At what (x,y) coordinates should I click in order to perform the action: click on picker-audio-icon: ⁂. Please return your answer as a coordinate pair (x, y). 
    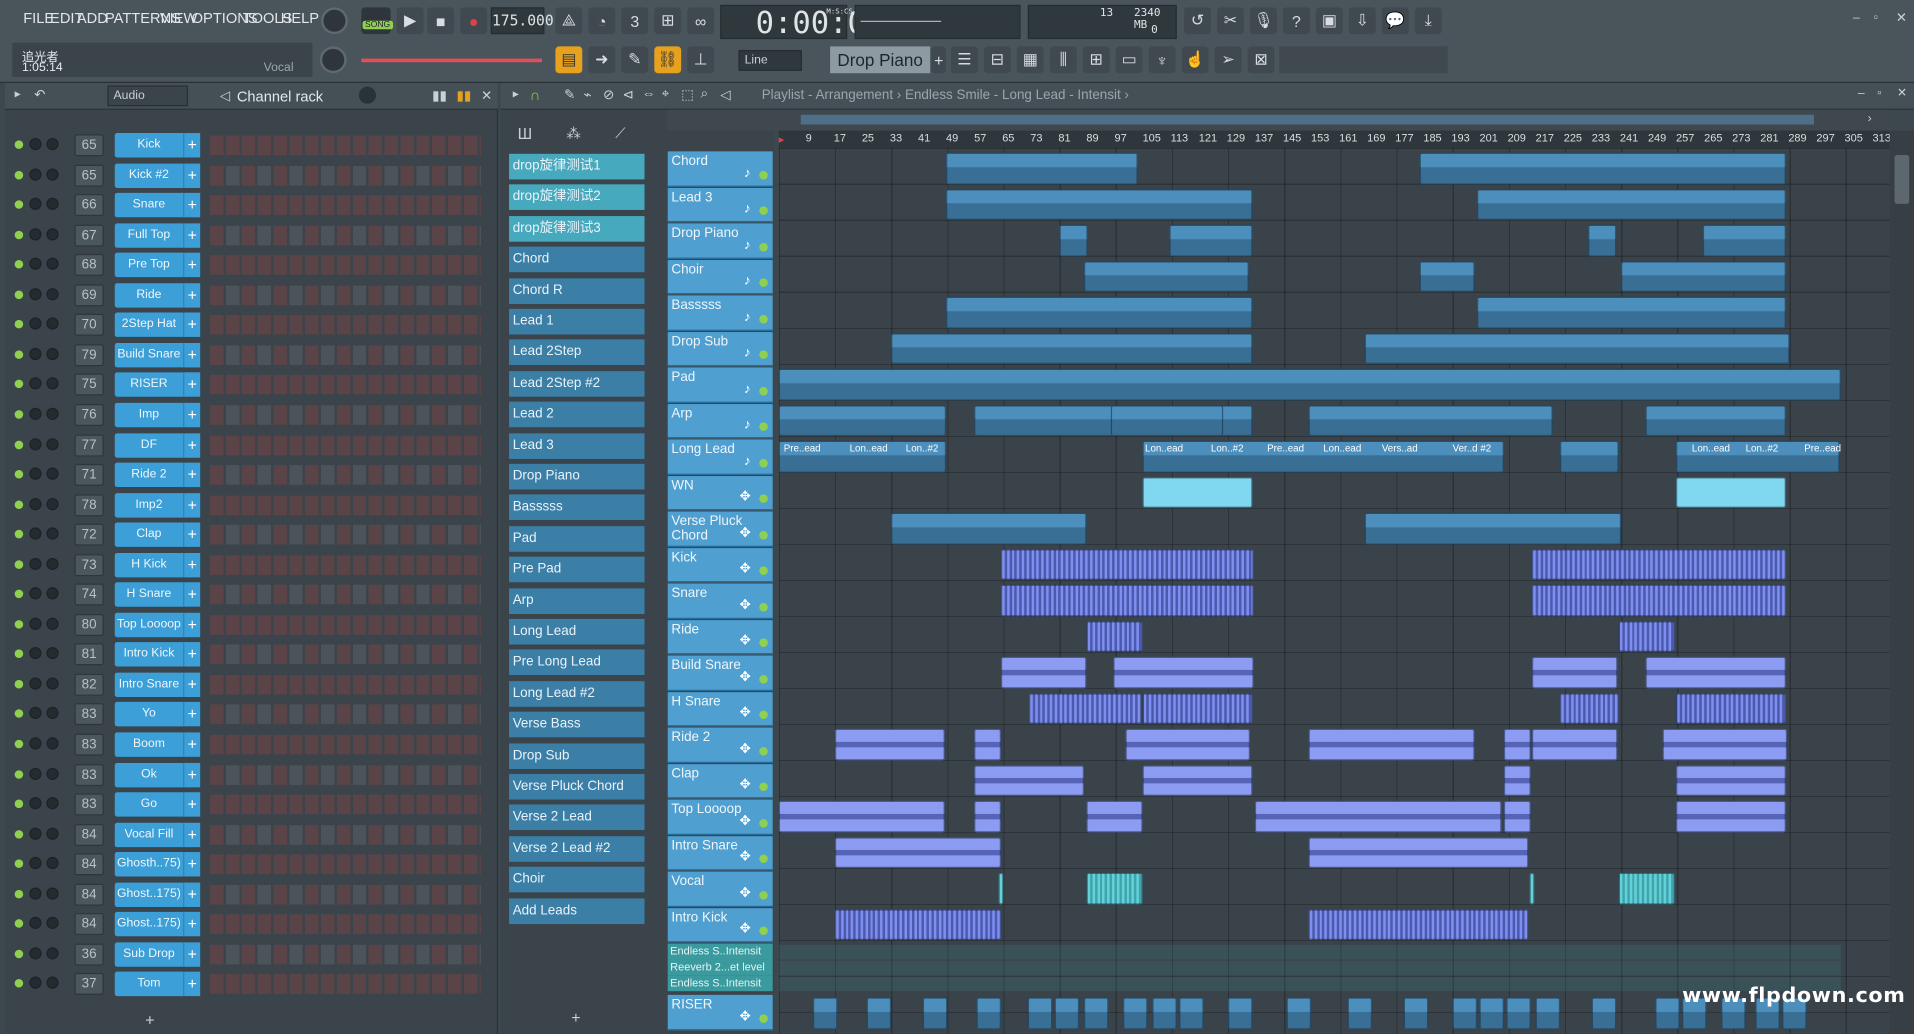
    Looking at the image, I should click on (573, 133).